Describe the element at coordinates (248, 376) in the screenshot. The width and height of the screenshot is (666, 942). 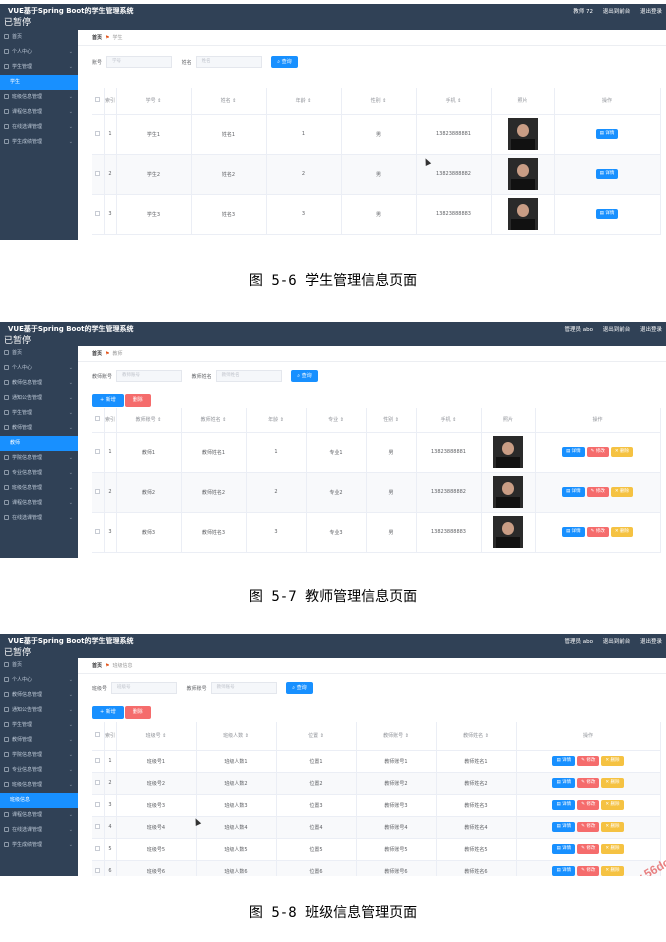
I see `search-input: 教师姓名` at that location.